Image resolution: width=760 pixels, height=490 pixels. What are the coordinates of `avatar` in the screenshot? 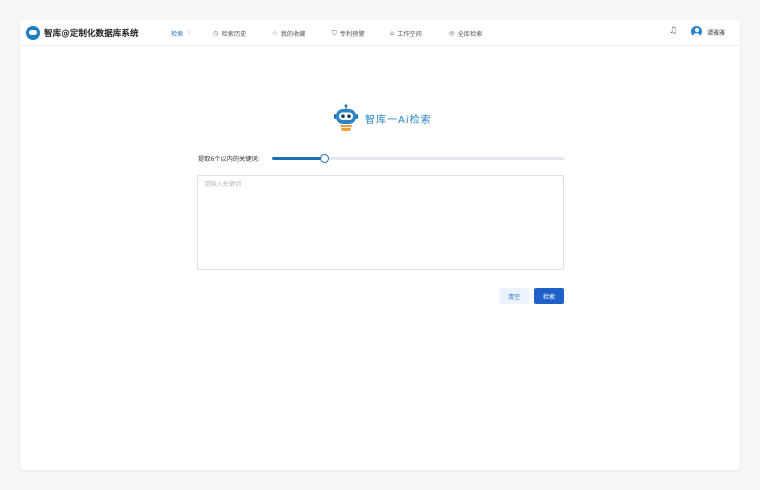 It's located at (696, 31).